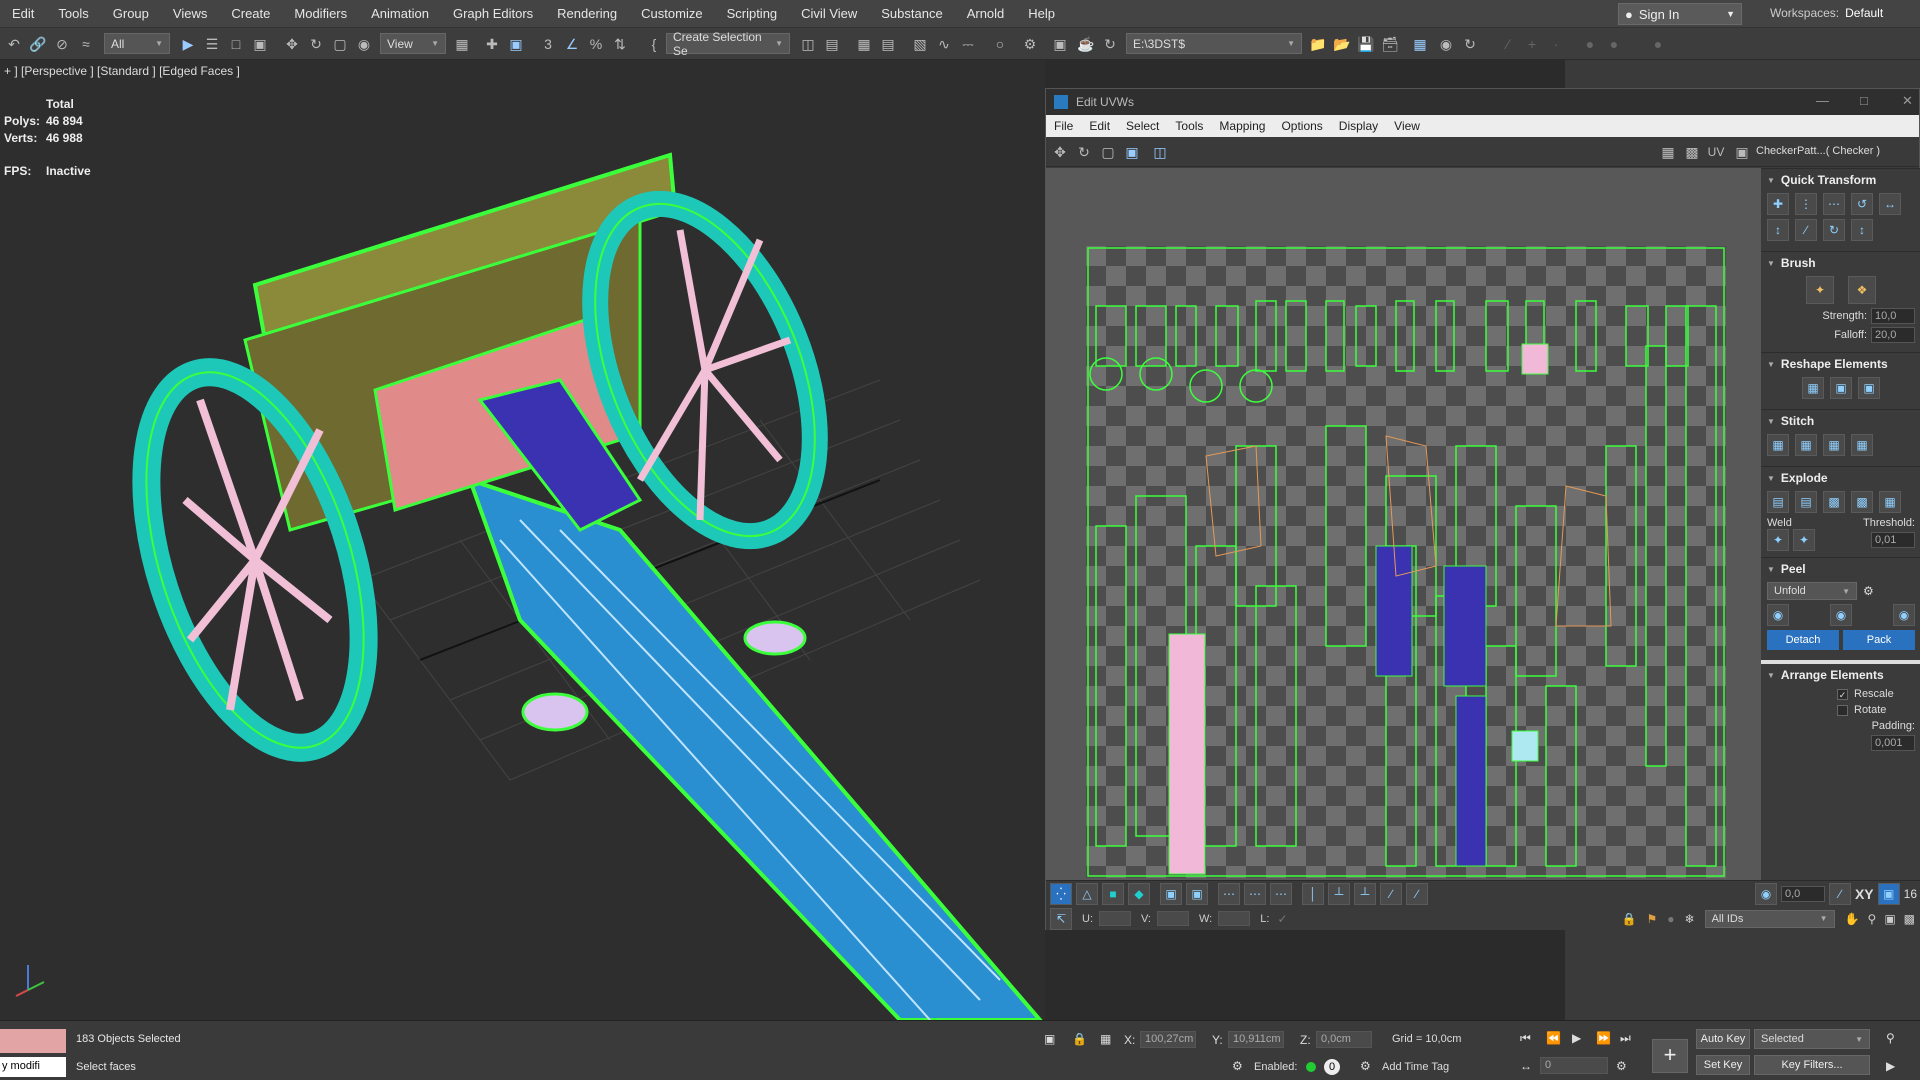 This screenshot has height=1080, width=1920. I want to click on reference-coordinate-dropdown: View ▼, so click(413, 43).